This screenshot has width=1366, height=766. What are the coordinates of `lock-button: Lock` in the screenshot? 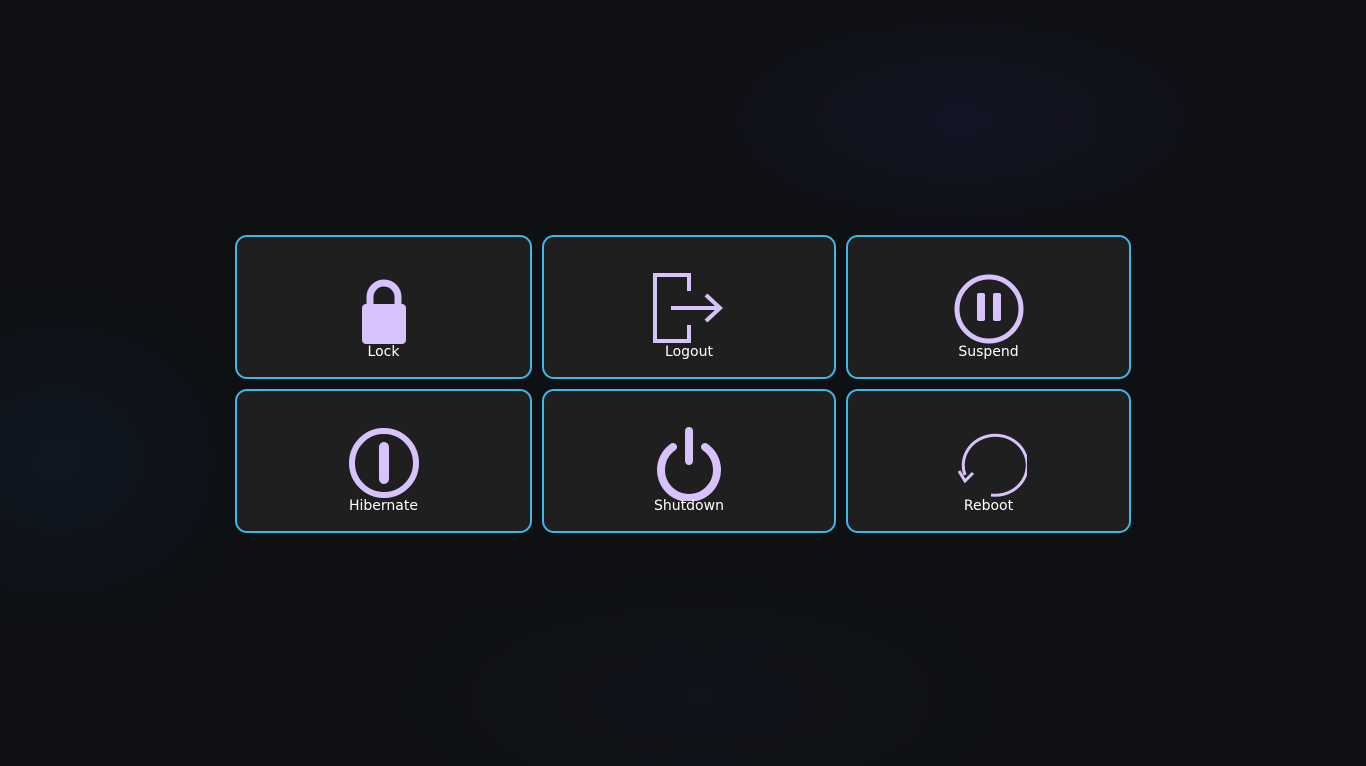 It's located at (383, 307).